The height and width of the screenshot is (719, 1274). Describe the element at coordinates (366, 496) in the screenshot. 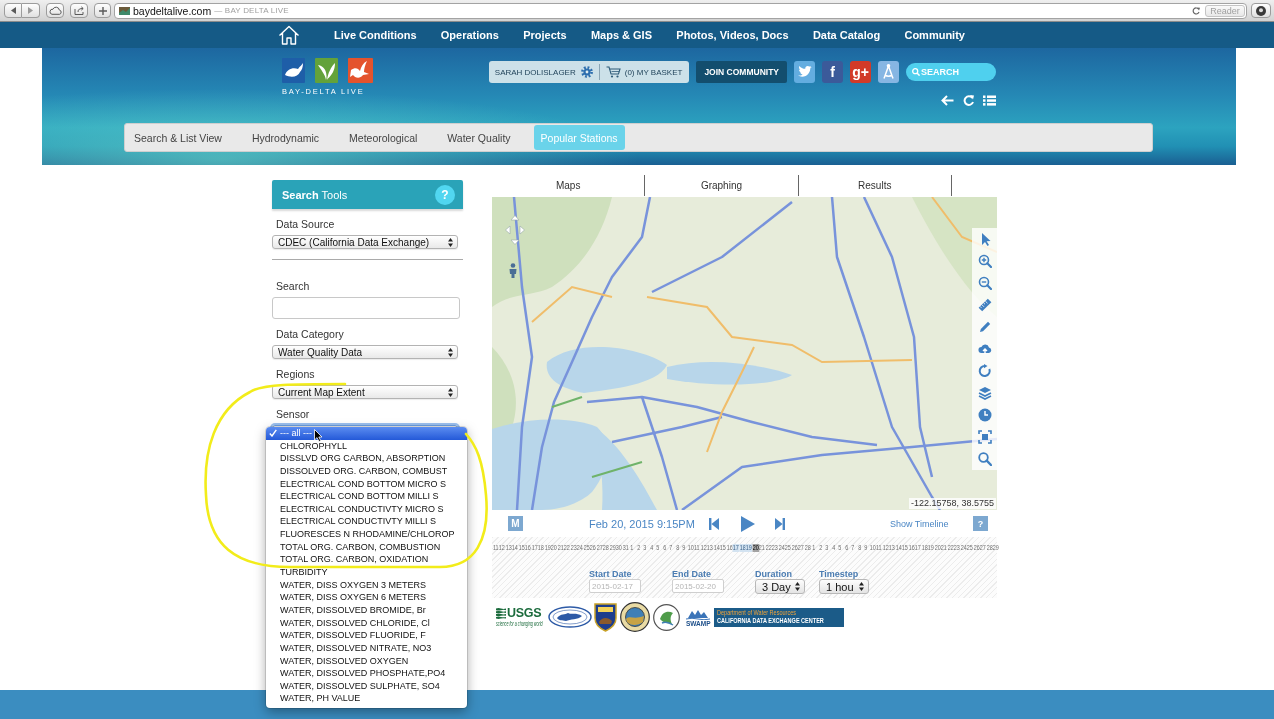

I see `dropdown-option: ELECTRICAL COND BOTTOM MILLI S` at that location.